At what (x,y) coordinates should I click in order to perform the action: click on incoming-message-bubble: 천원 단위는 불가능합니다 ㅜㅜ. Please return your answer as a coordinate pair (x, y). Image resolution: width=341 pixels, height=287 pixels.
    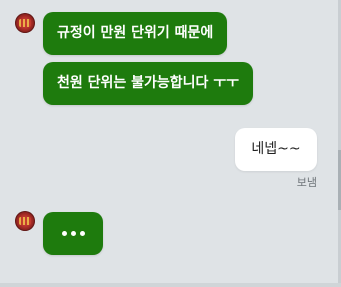
    Looking at the image, I should click on (148, 83).